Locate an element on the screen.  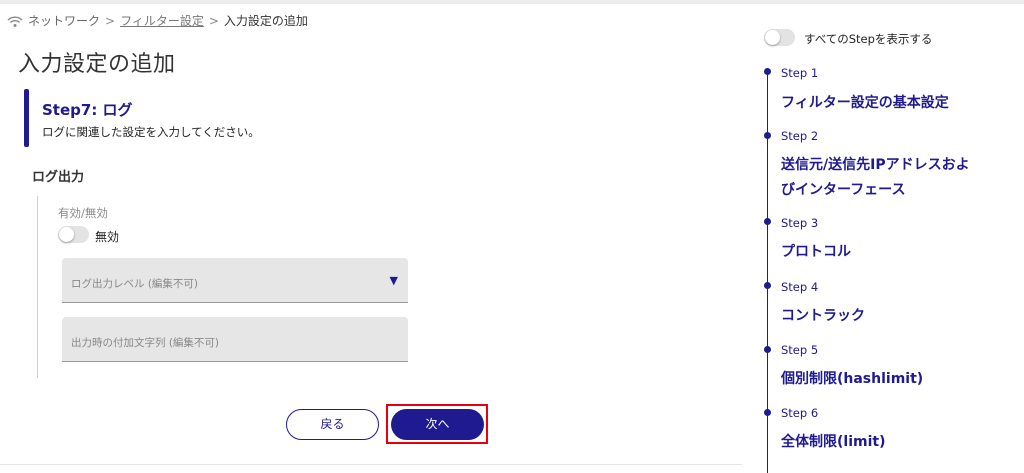
show-all-steps-toggle is located at coordinates (779, 37).